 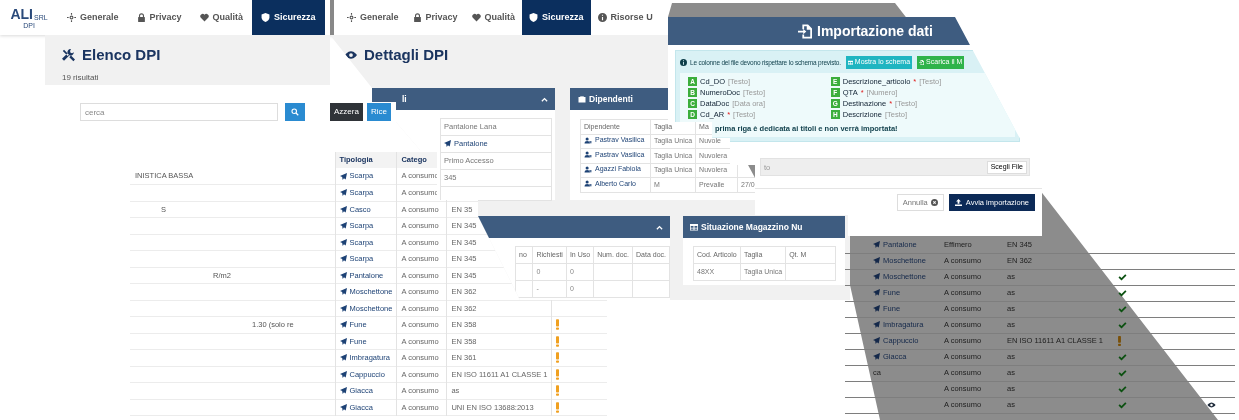 What do you see at coordinates (406, 55) in the screenshot?
I see `page-title: Dettagli DPI` at bounding box center [406, 55].